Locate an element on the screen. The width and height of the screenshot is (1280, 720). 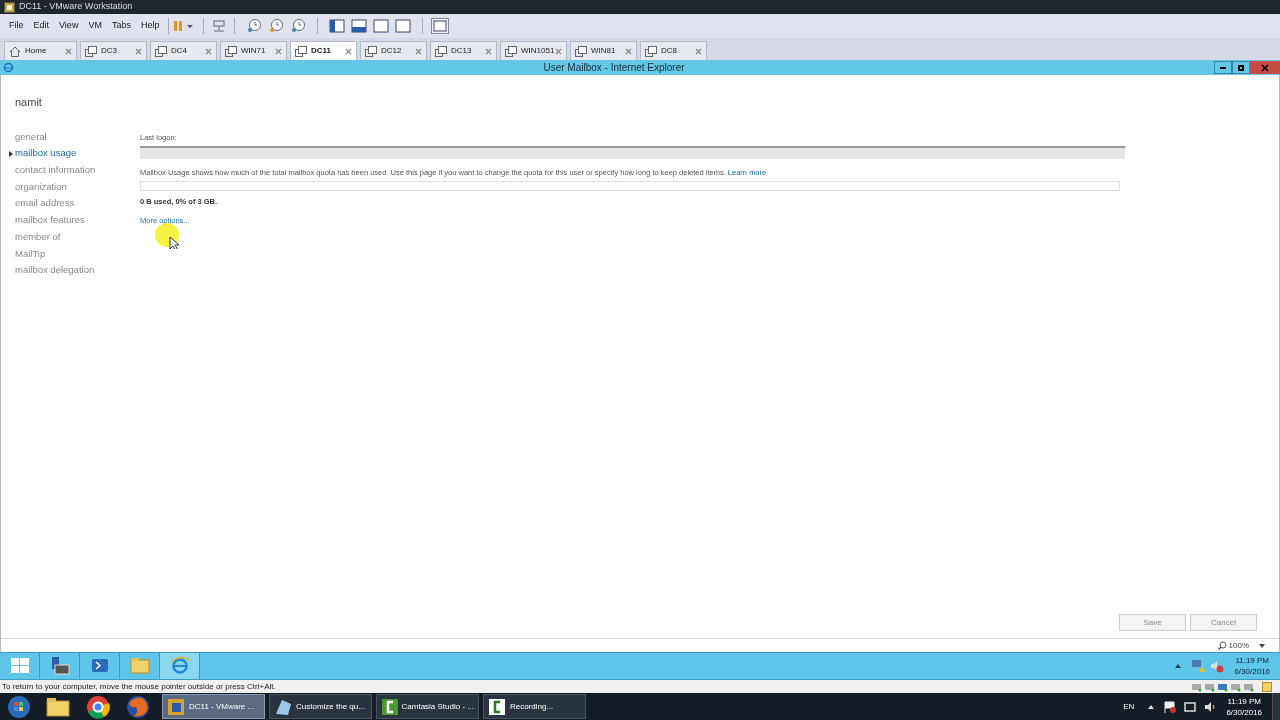
nav-item: organization is located at coordinates (41, 187).